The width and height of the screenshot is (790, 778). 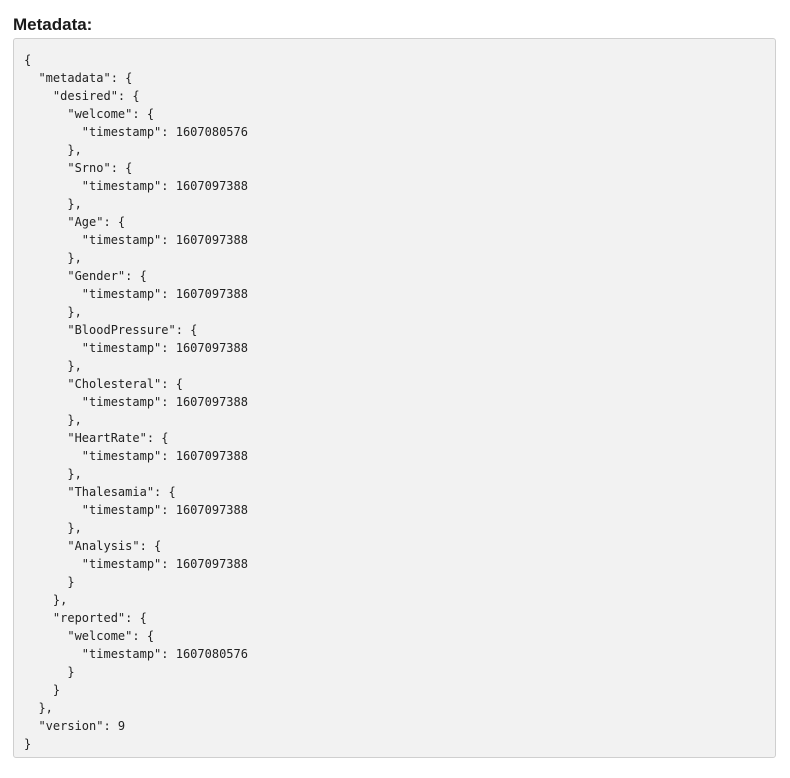 What do you see at coordinates (75, 222) in the screenshot?
I see `code-line: "Age": {` at bounding box center [75, 222].